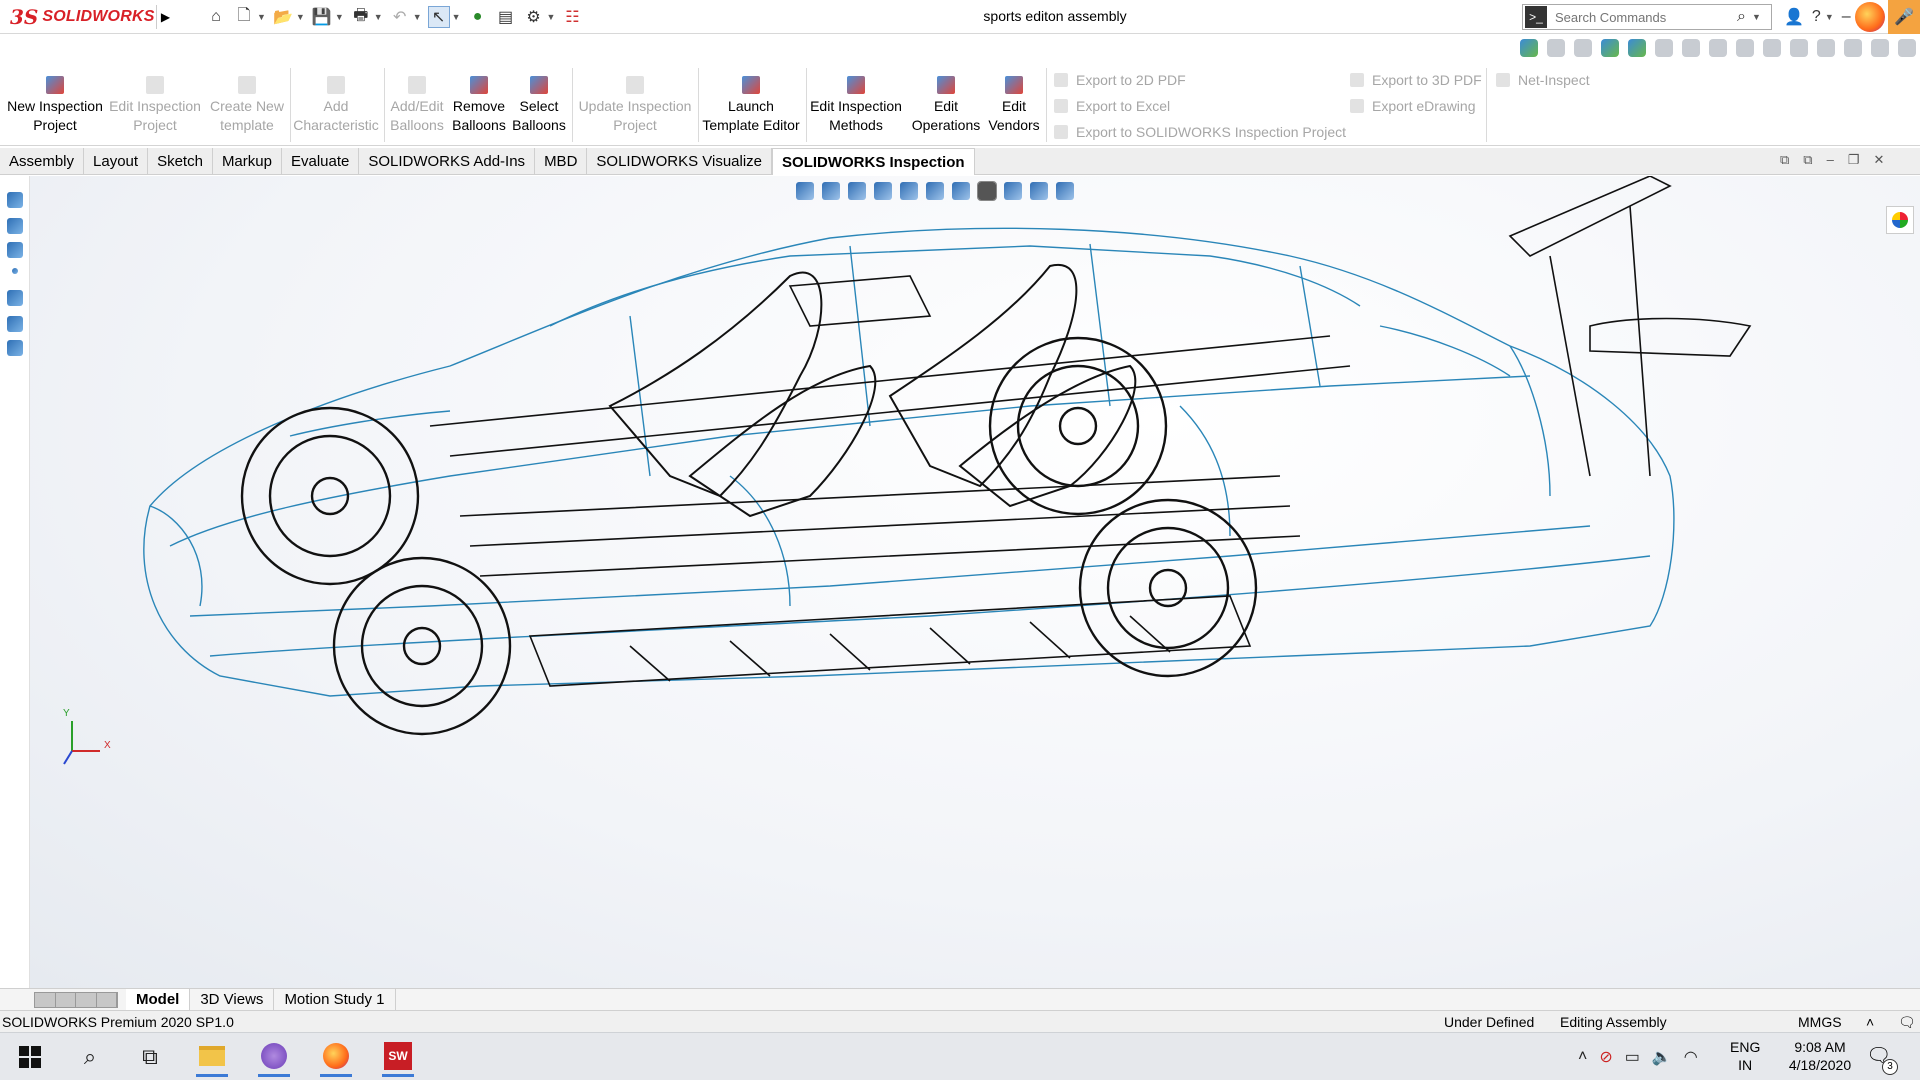  Describe the element at coordinates (244, 17) in the screenshot. I see `new-document-icon: 🗋` at that location.